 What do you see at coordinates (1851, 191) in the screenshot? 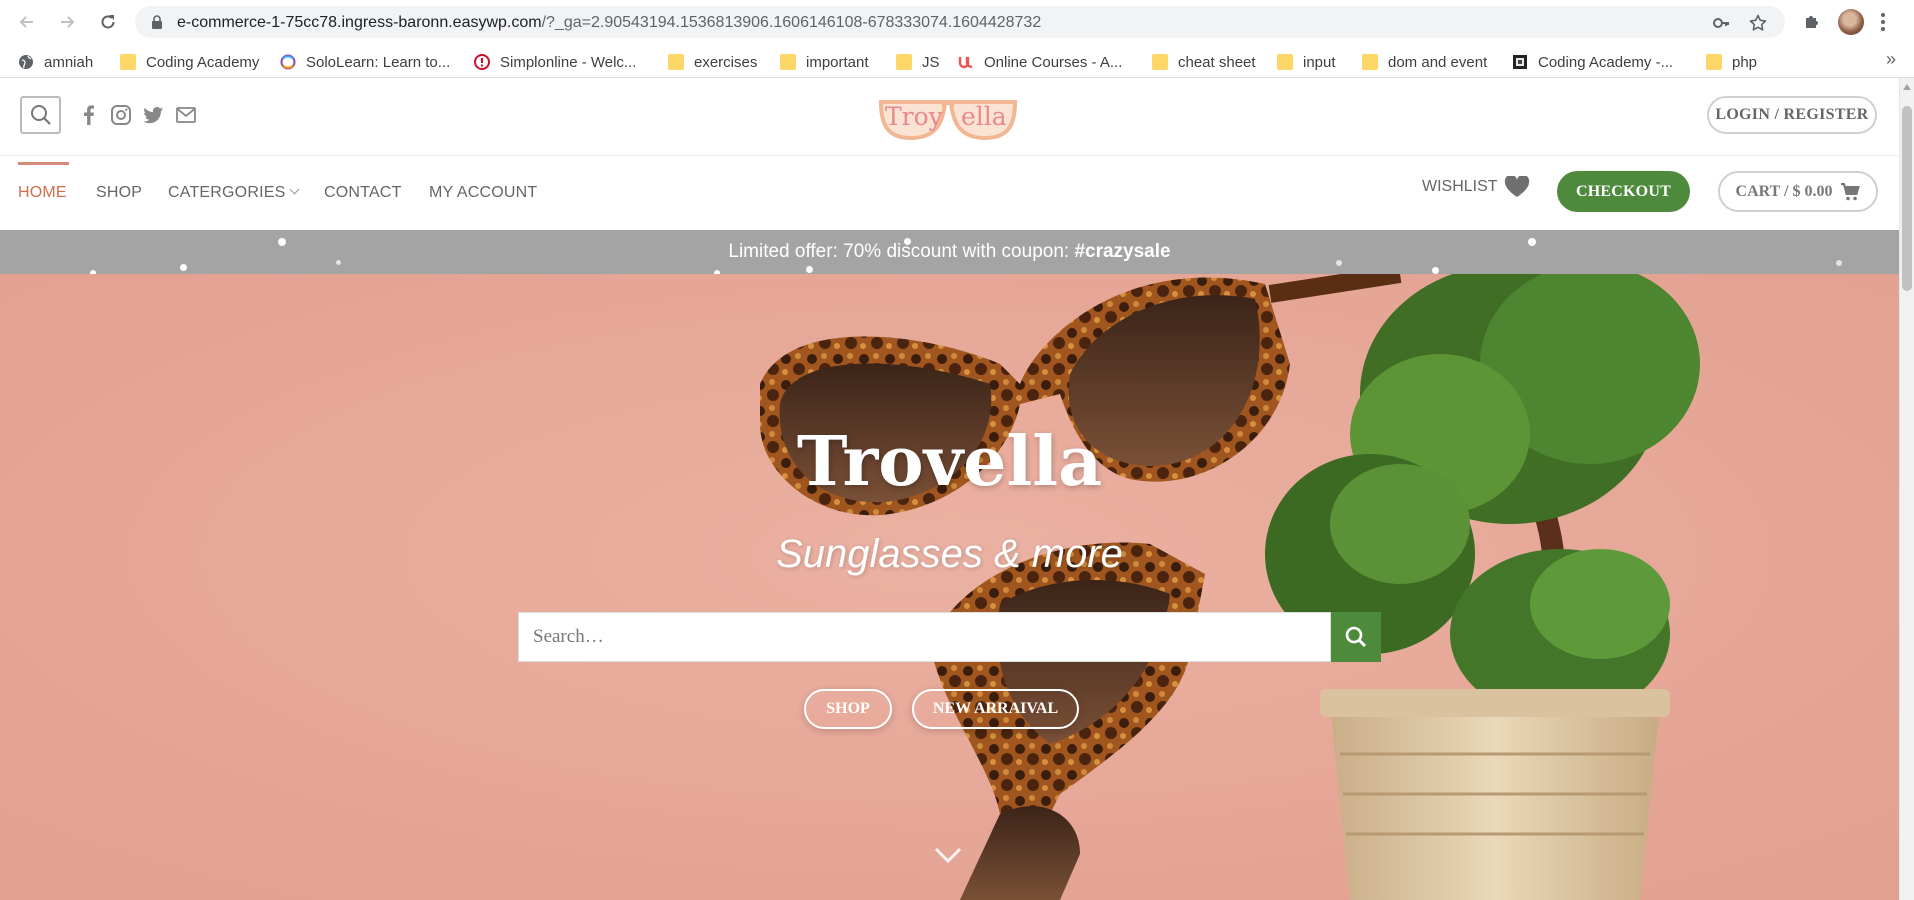
I see `shopping-cart-icon` at bounding box center [1851, 191].